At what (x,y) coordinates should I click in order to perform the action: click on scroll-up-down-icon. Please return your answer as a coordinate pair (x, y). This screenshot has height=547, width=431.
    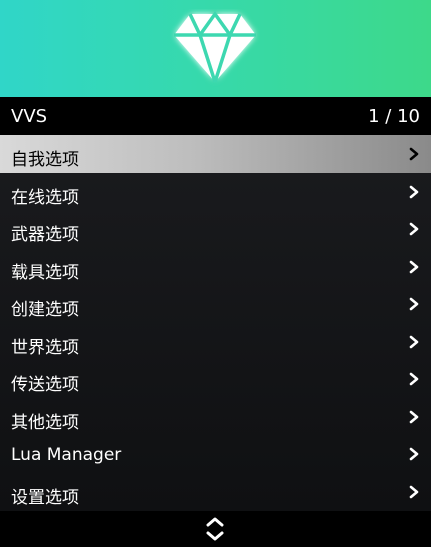
    Looking at the image, I should click on (215, 529).